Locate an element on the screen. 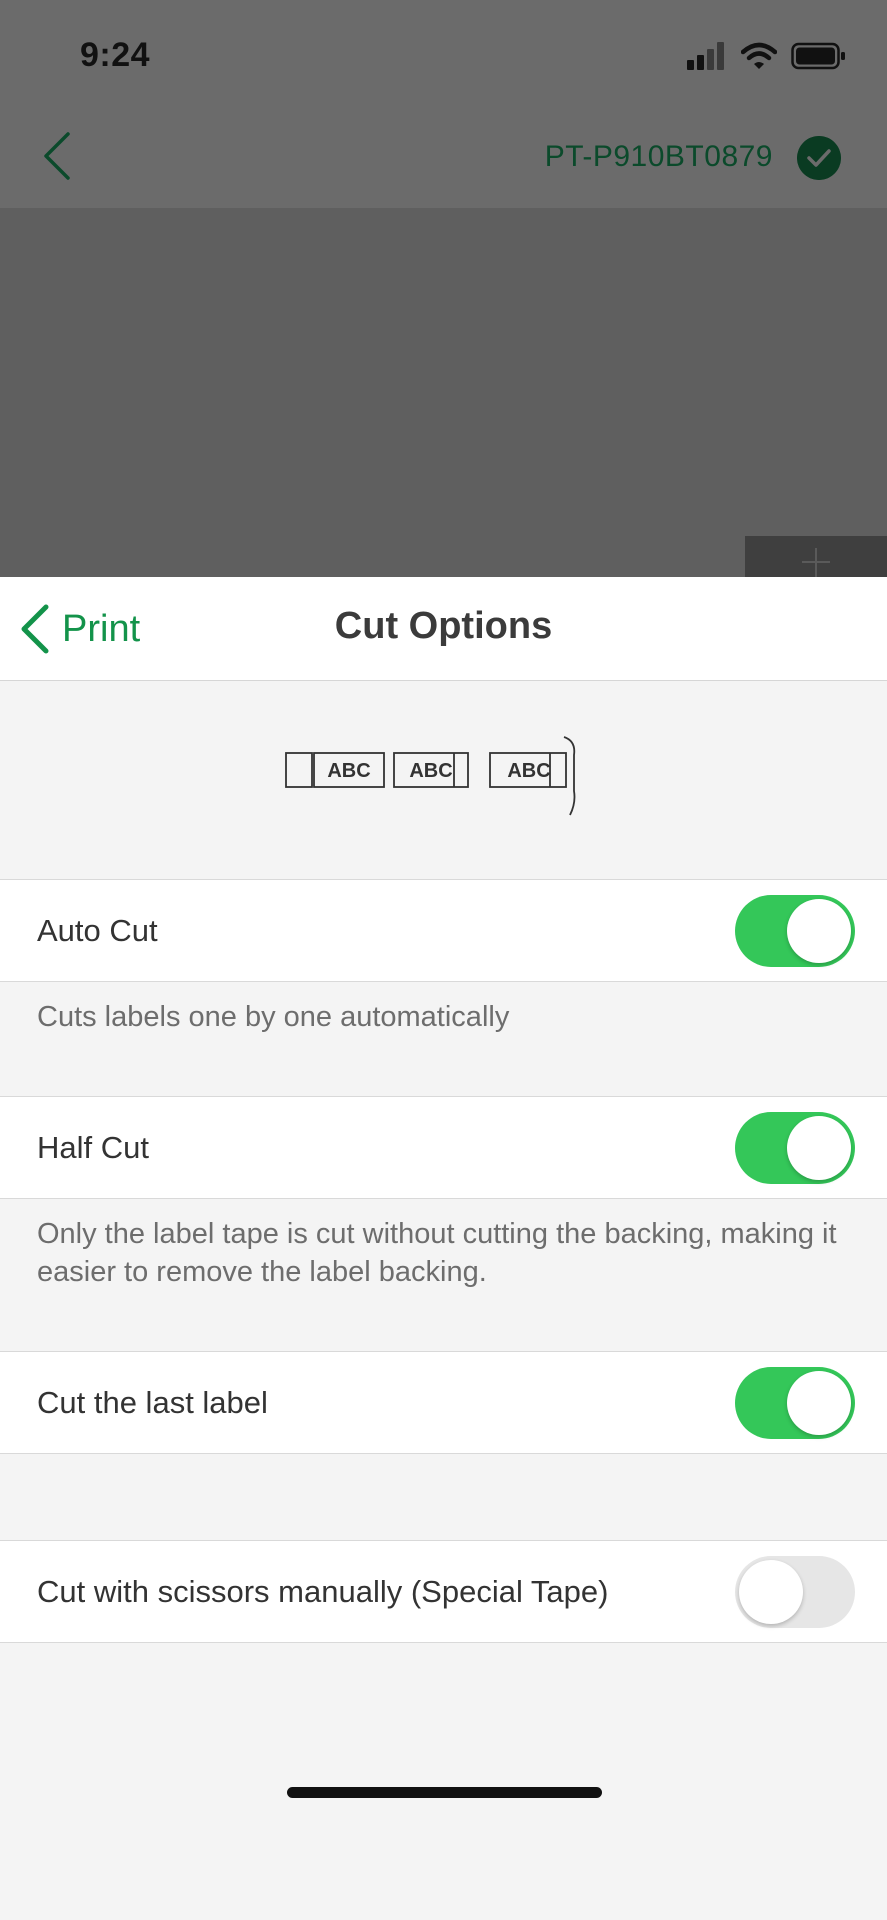  status-icons is located at coordinates (767, 56).